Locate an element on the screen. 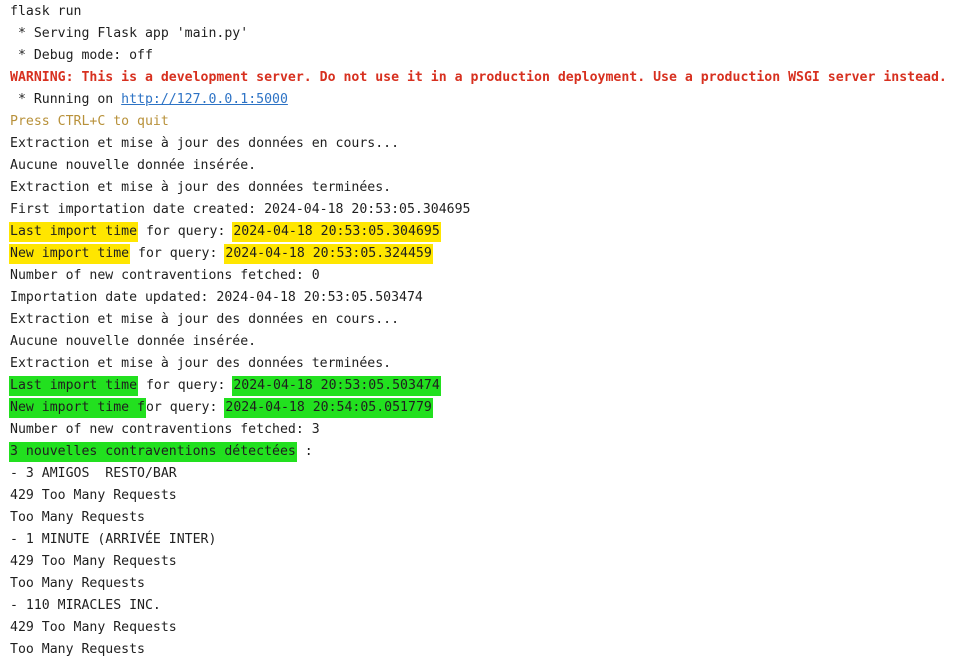 This screenshot has width=979, height=664. highlight-green: Last import time is located at coordinates (74, 386).